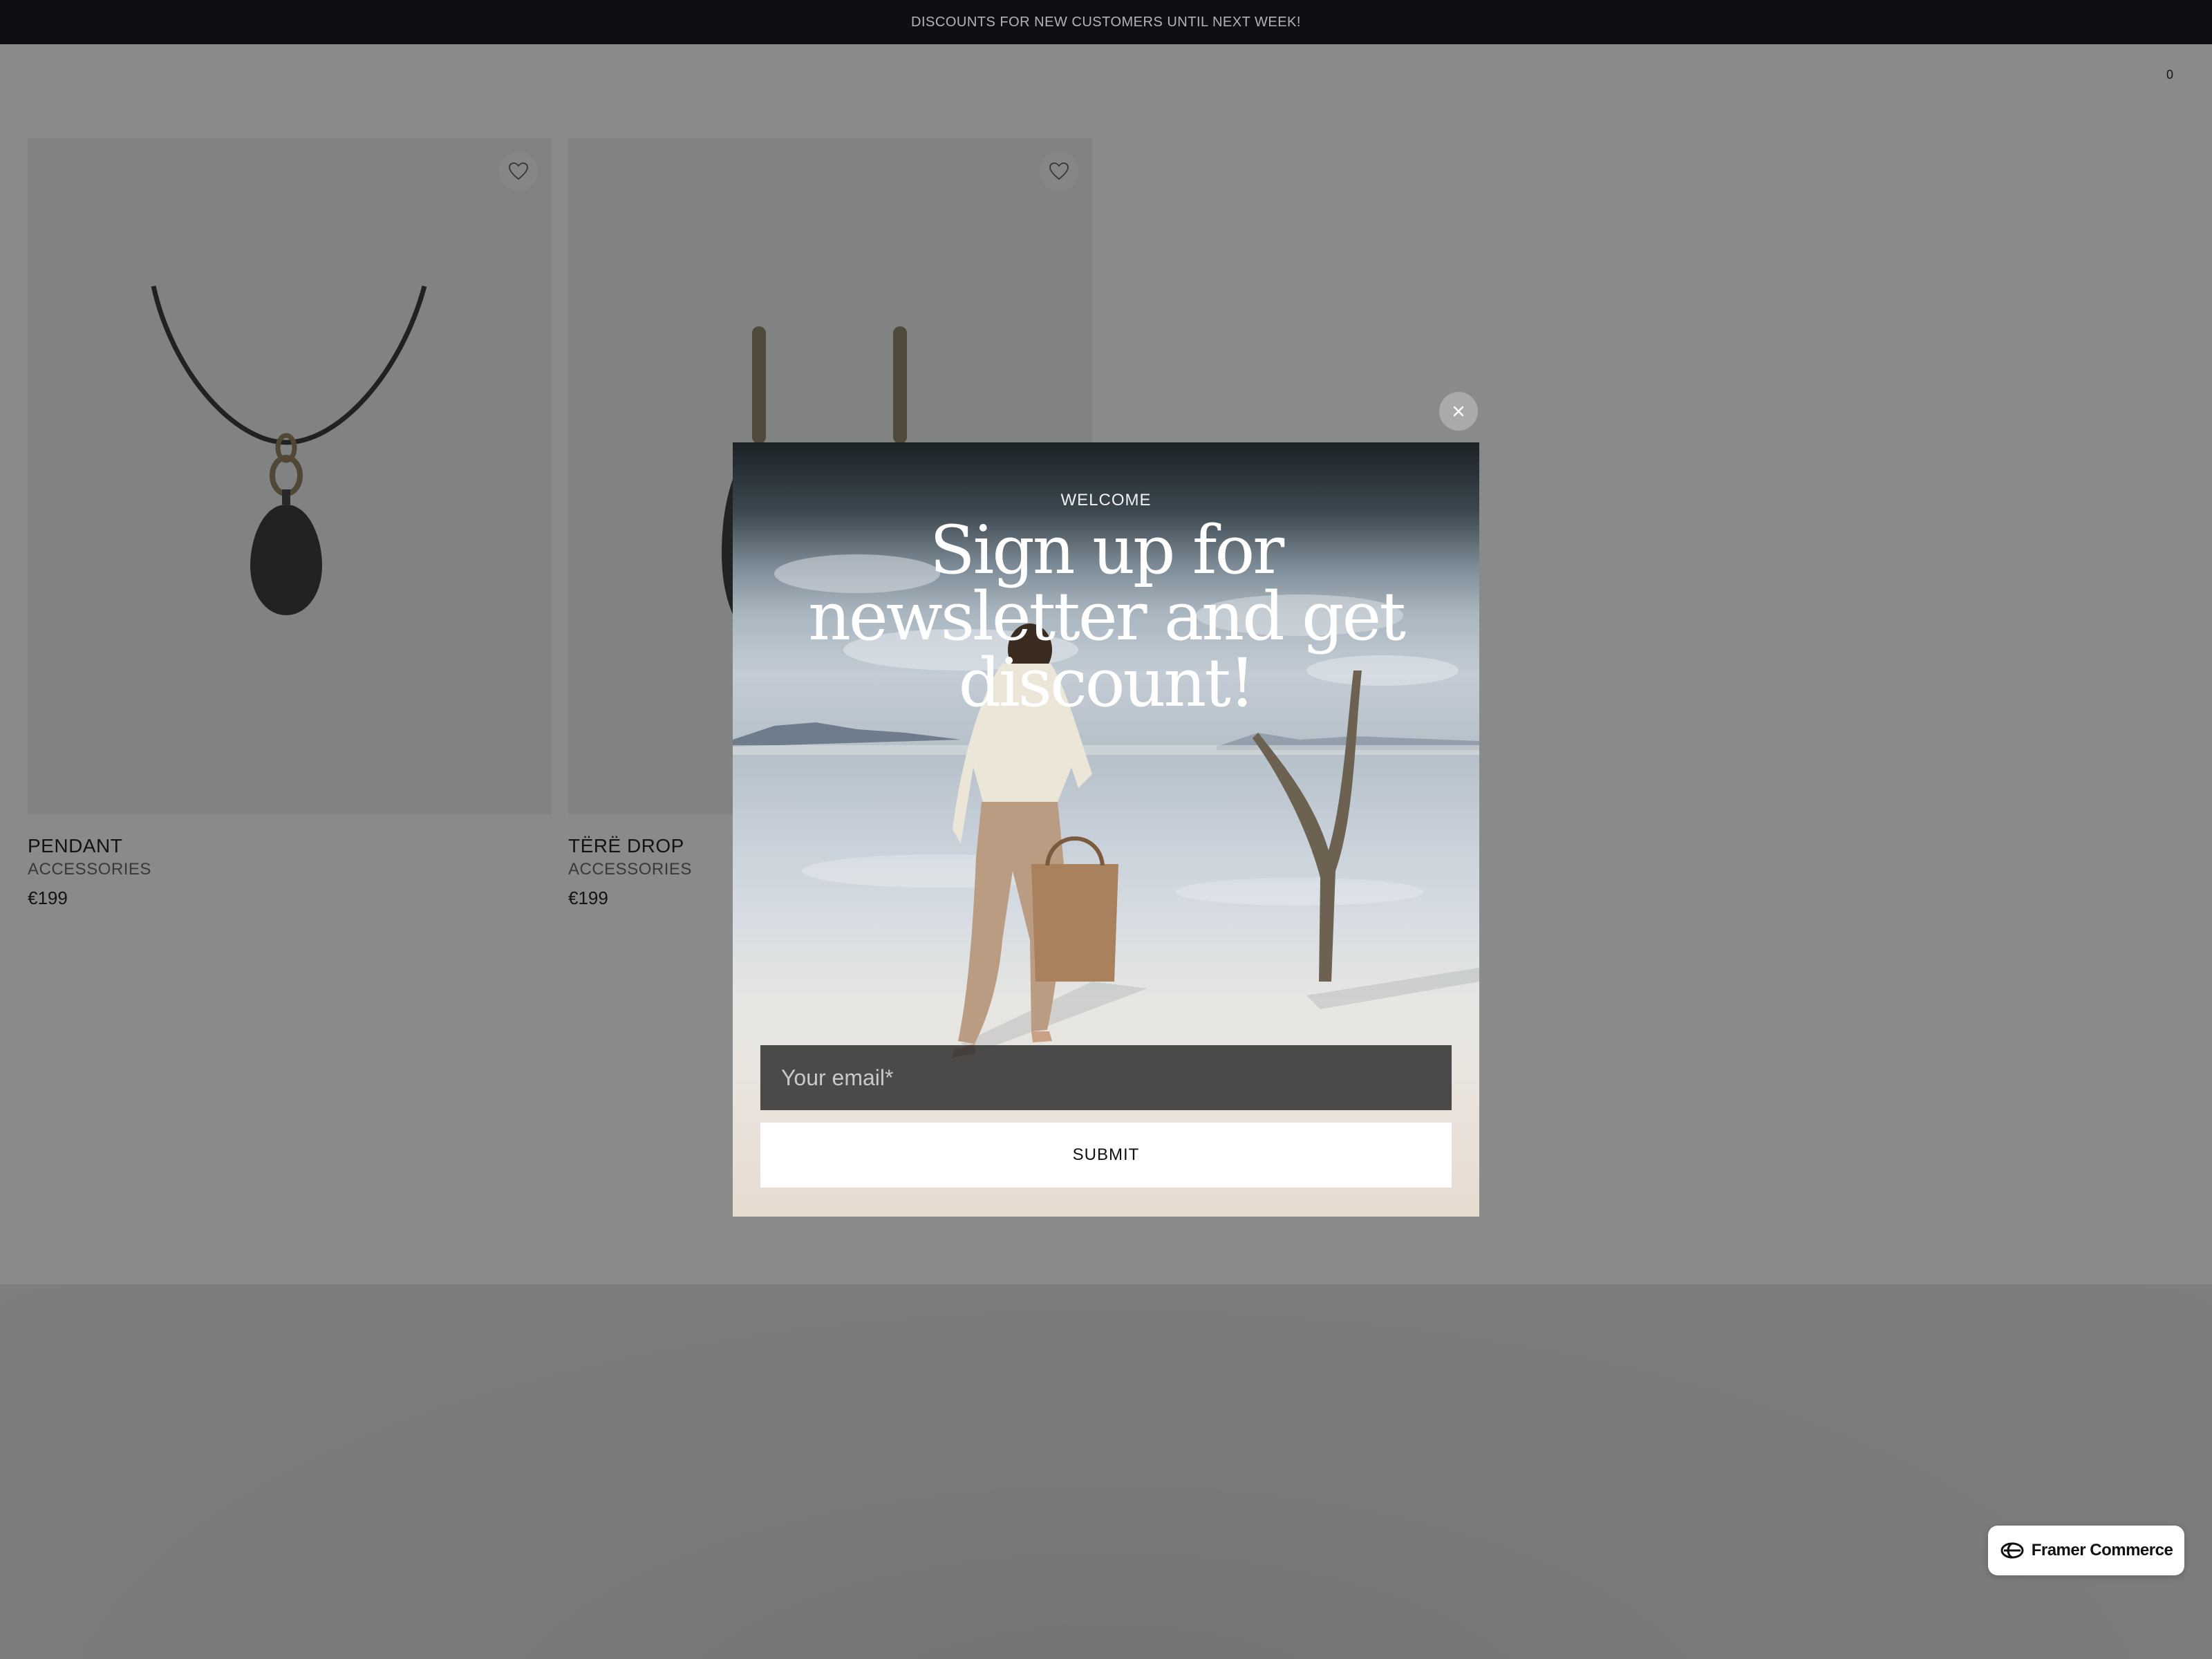 This screenshot has height=1659, width=2212. What do you see at coordinates (1106, 22) in the screenshot?
I see `announcement-dim` at bounding box center [1106, 22].